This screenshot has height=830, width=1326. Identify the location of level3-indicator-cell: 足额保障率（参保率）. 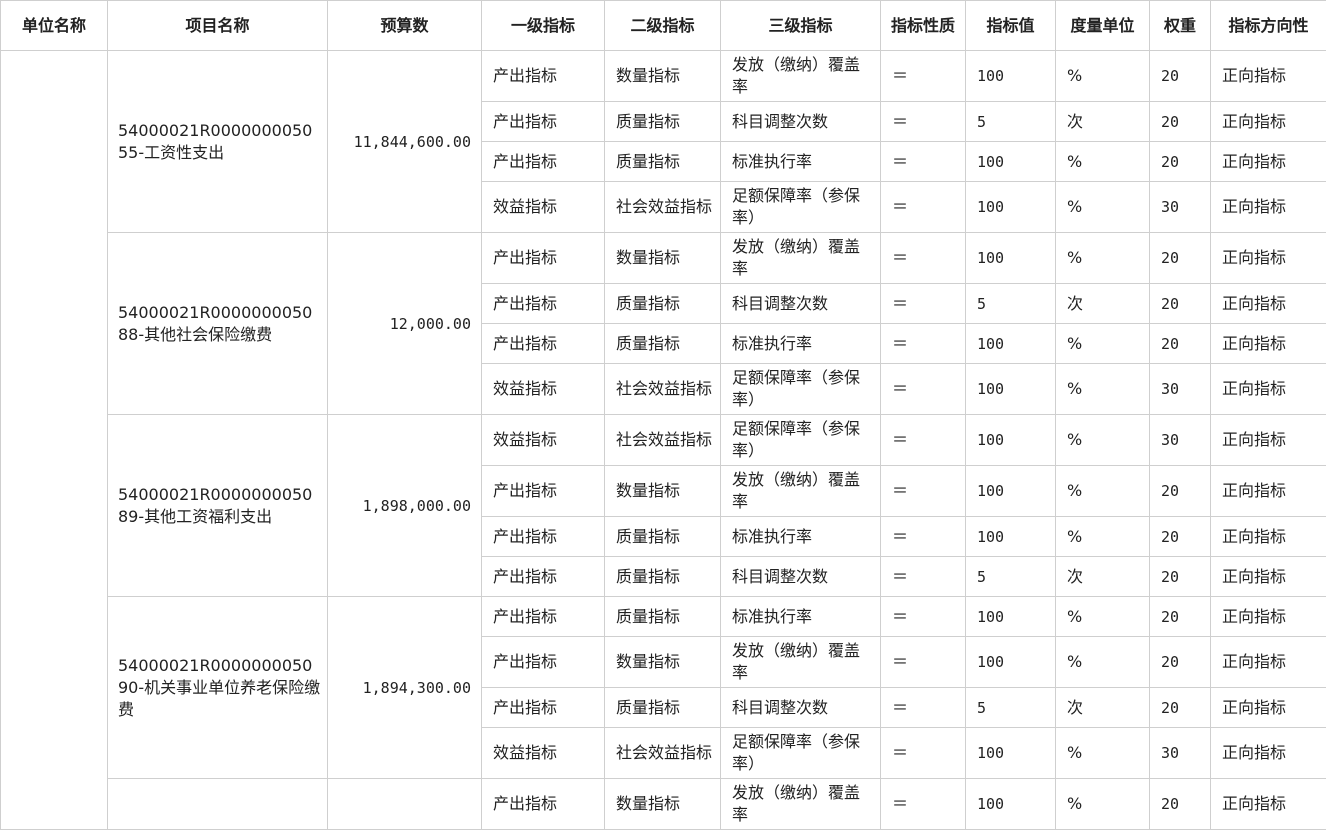
(801, 389).